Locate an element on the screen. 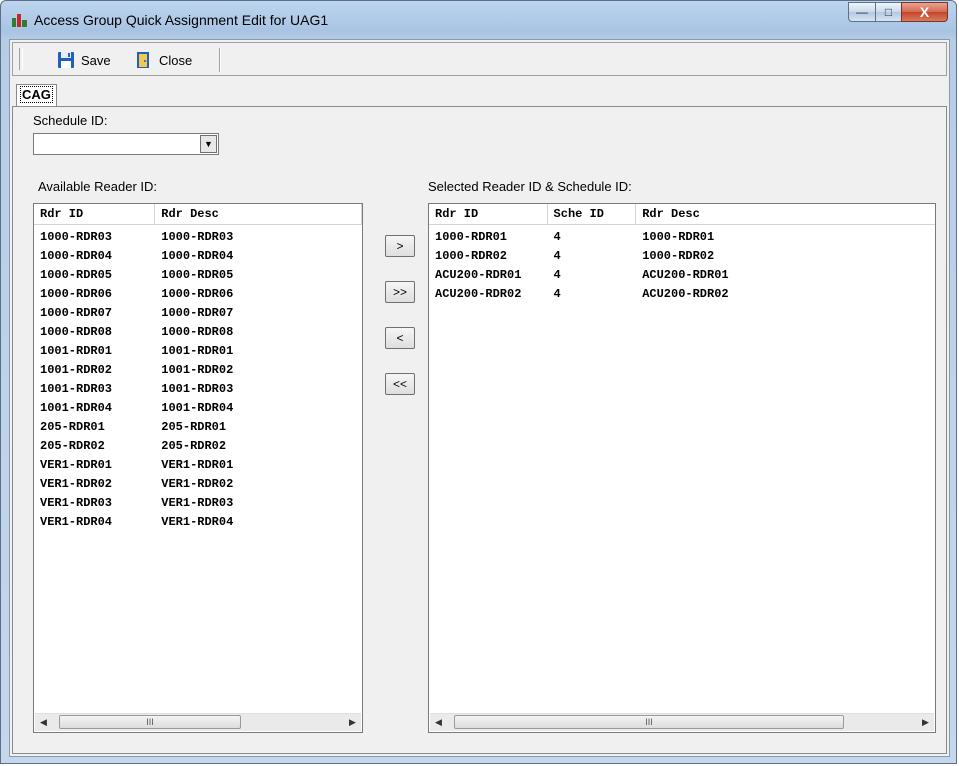 The height and width of the screenshot is (766, 959). add-one-button: > is located at coordinates (400, 246).